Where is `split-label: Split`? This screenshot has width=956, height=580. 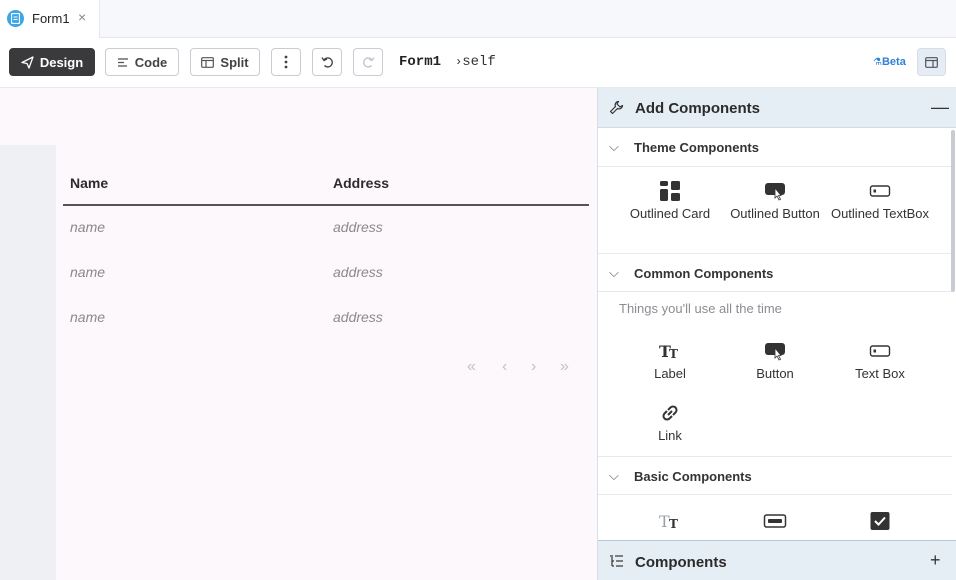 split-label: Split is located at coordinates (234, 62).